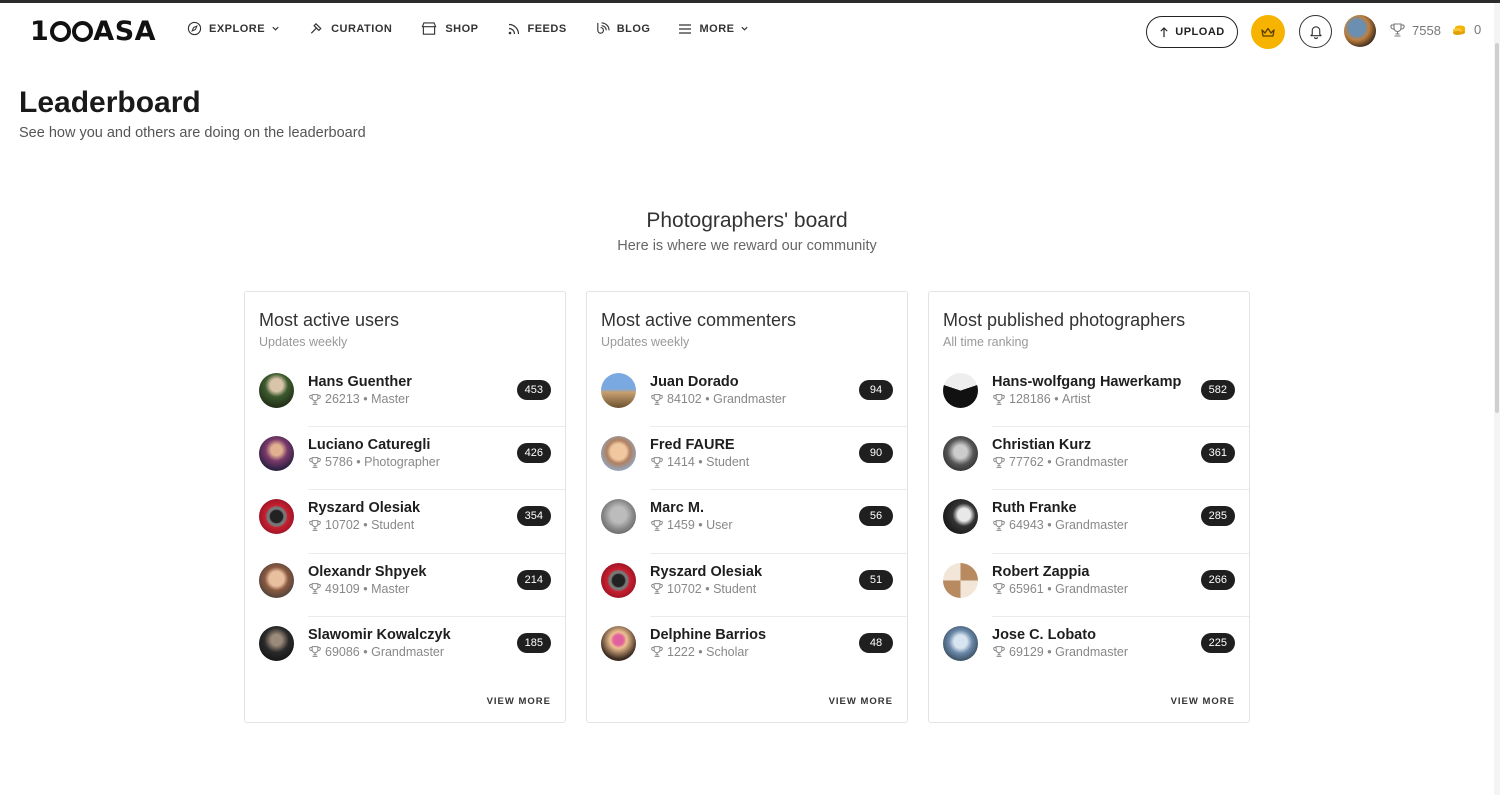  What do you see at coordinates (547, 28) in the screenshot?
I see `menu-feeds-label: FEEDS` at bounding box center [547, 28].